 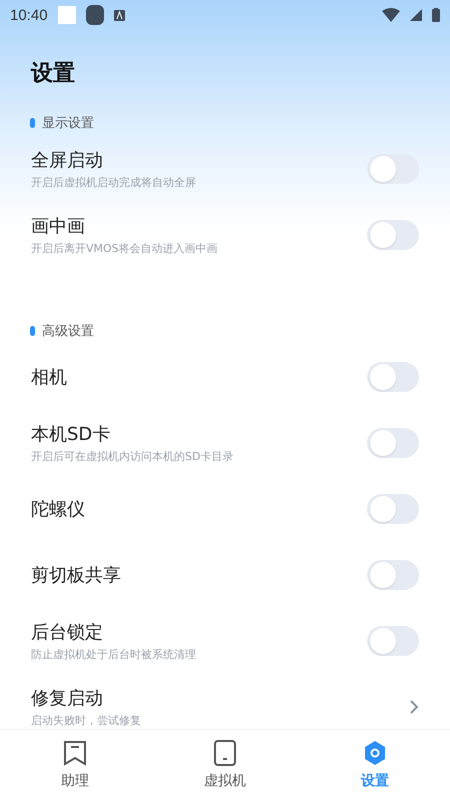 What do you see at coordinates (113, 654) in the screenshot?
I see `setting-description: 防止虚拟机处于后台时被系统清理` at bounding box center [113, 654].